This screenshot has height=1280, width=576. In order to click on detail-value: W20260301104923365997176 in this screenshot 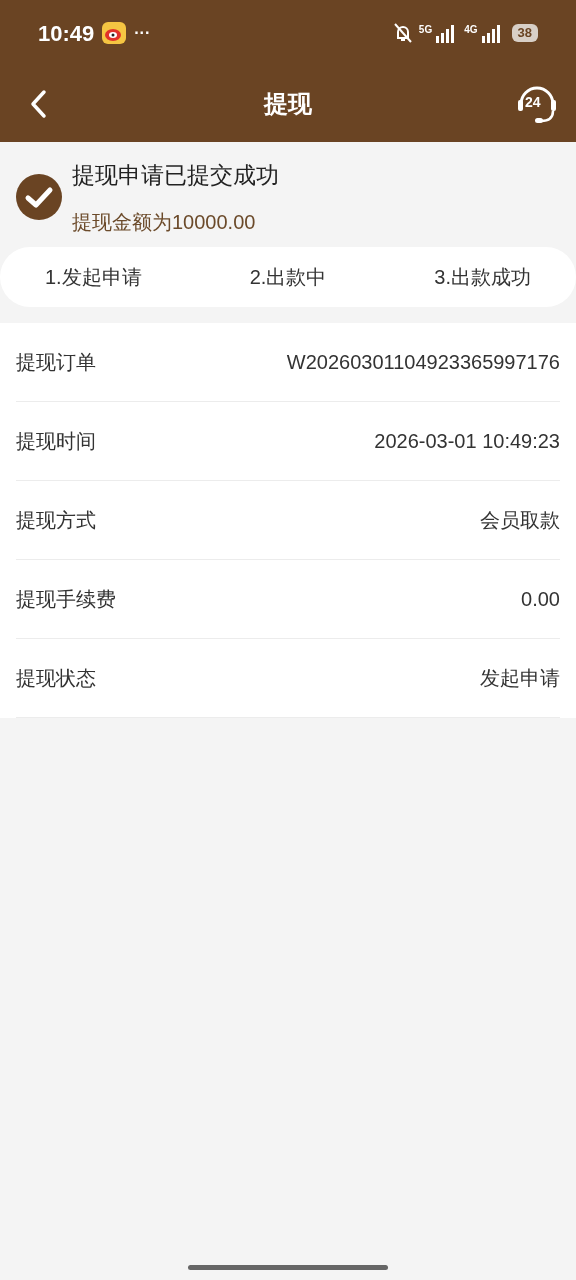, I will do `click(423, 362)`.